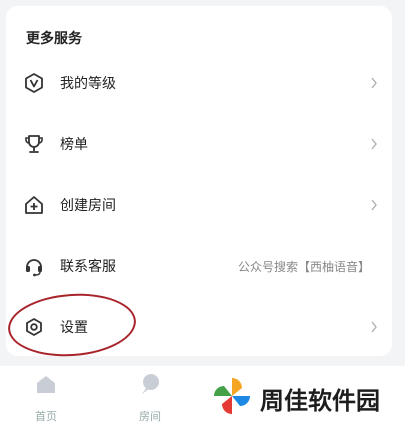 The width and height of the screenshot is (405, 424). I want to click on tab-home: 首页, so click(46, 397).